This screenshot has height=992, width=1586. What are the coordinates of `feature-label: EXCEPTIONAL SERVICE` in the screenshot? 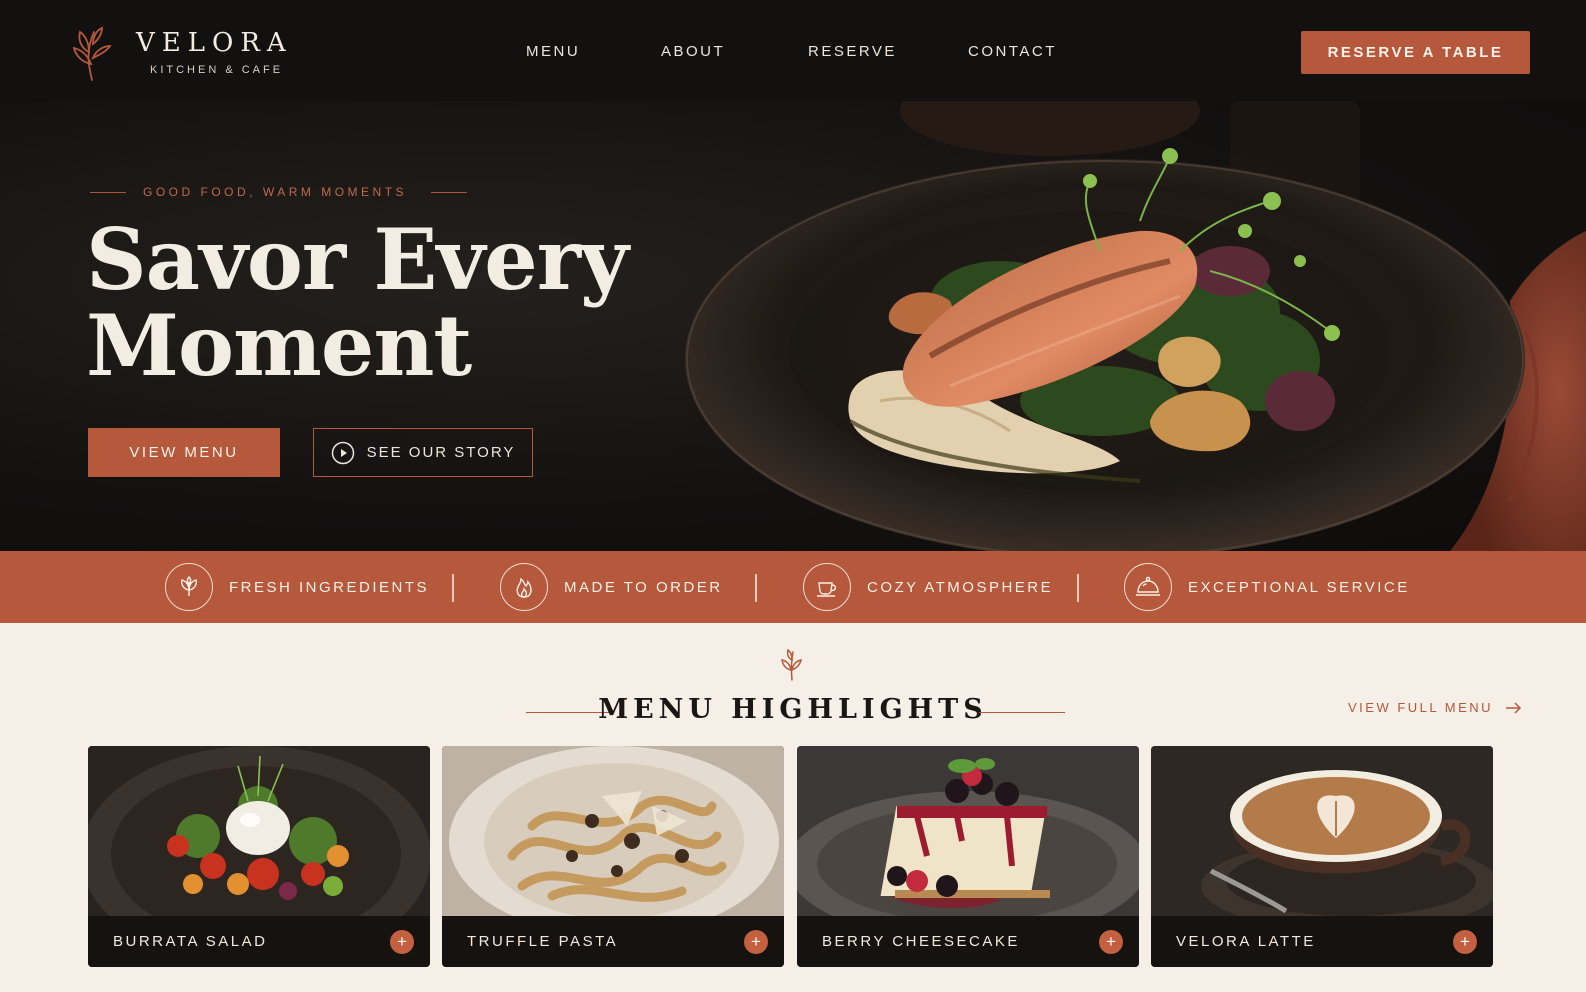 It's located at (1299, 587).